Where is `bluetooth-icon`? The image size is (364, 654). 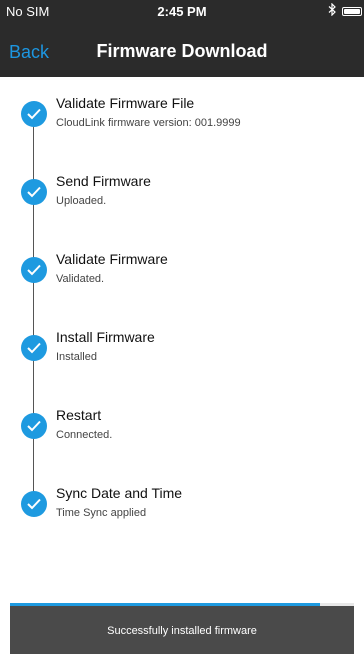 bluetooth-icon is located at coordinates (332, 10).